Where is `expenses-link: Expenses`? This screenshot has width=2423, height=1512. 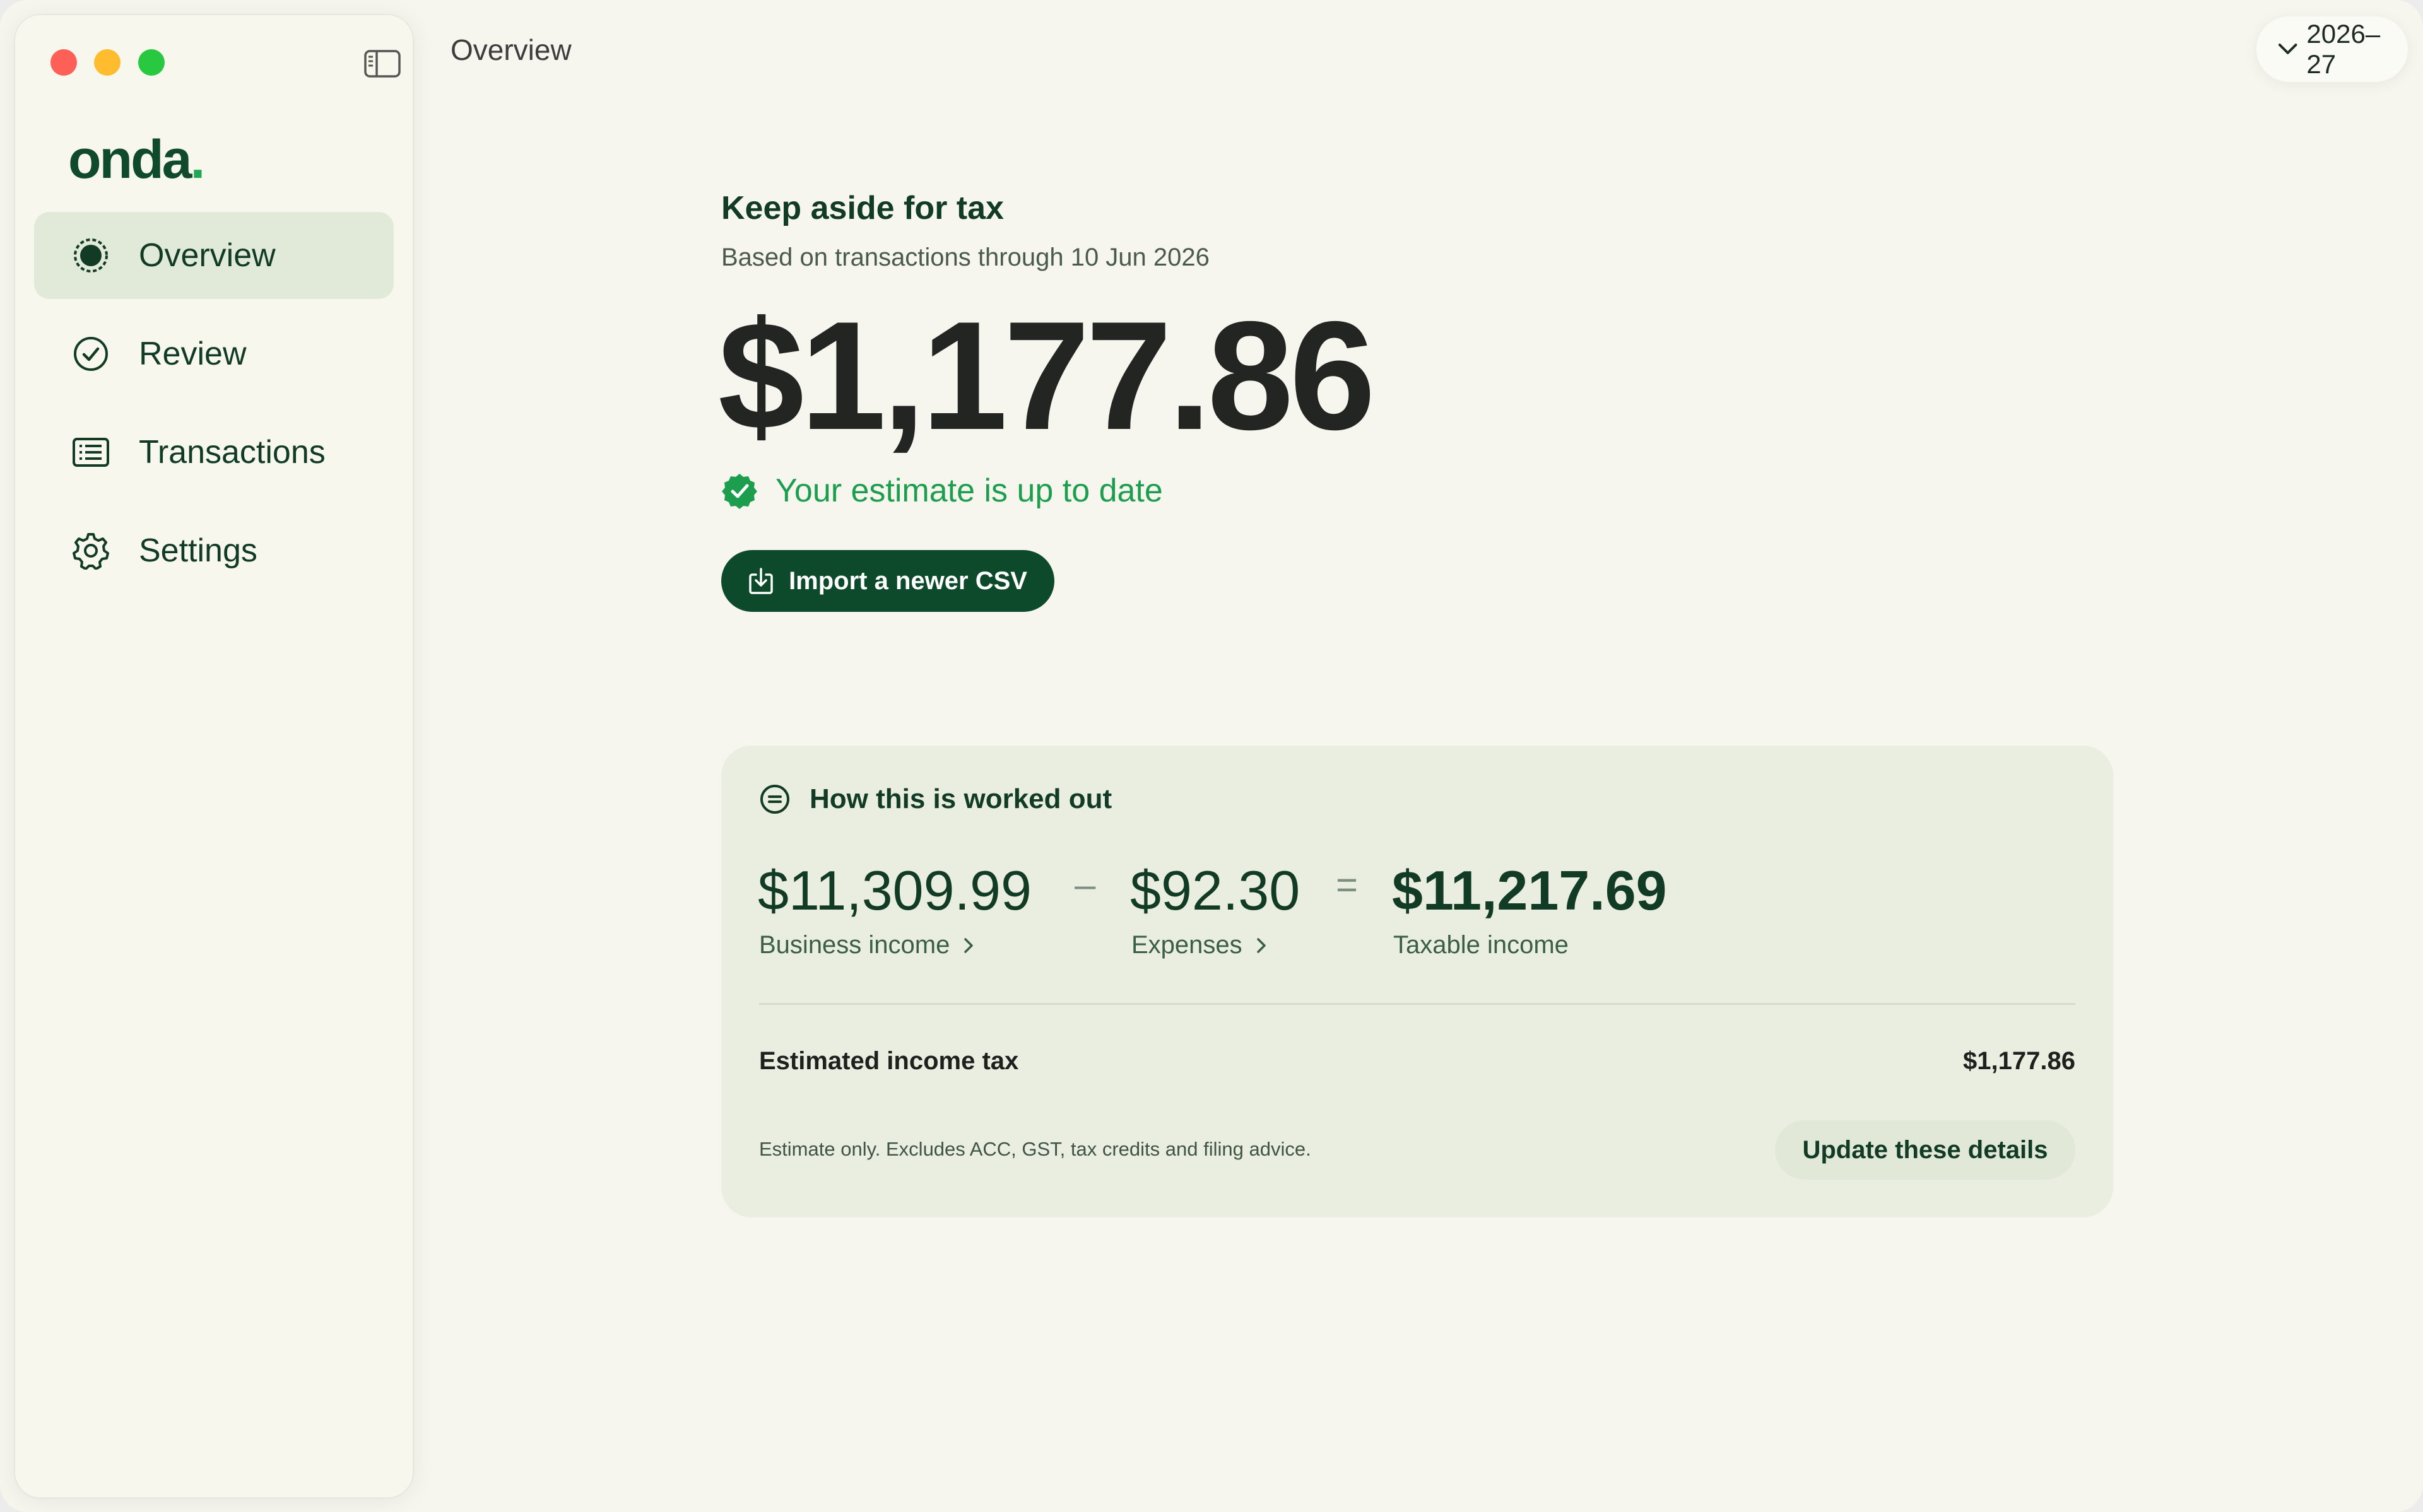
expenses-link: Expenses is located at coordinates (1199, 945).